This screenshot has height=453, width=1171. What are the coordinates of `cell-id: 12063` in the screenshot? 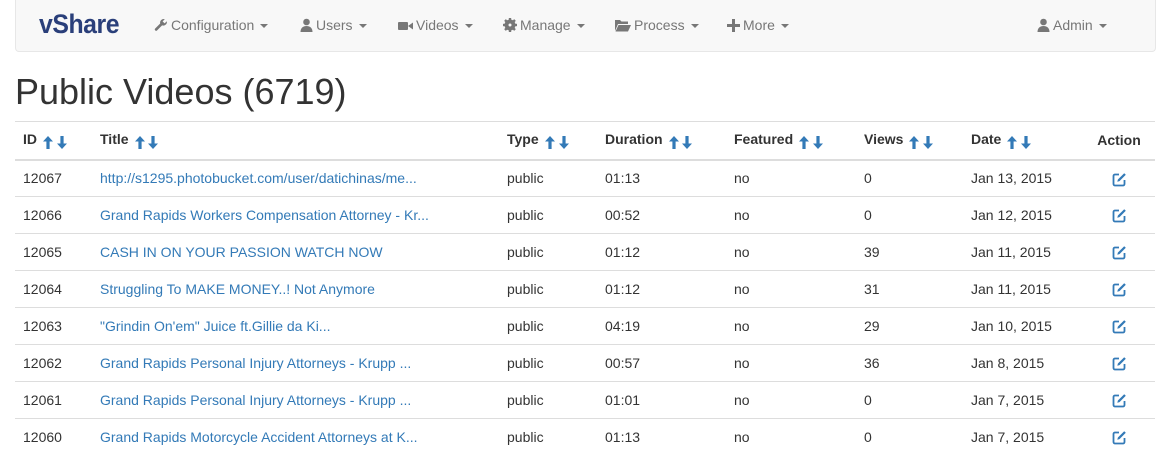 It's located at (42, 326).